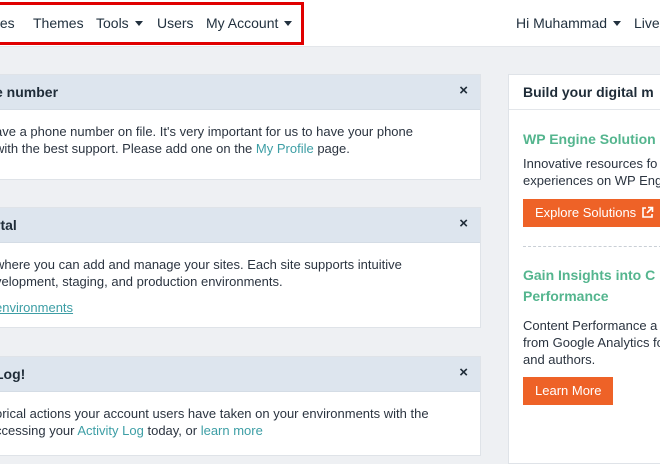 The height and width of the screenshot is (464, 660). Describe the element at coordinates (110, 430) in the screenshot. I see `activity-log-link: Activity Log` at that location.